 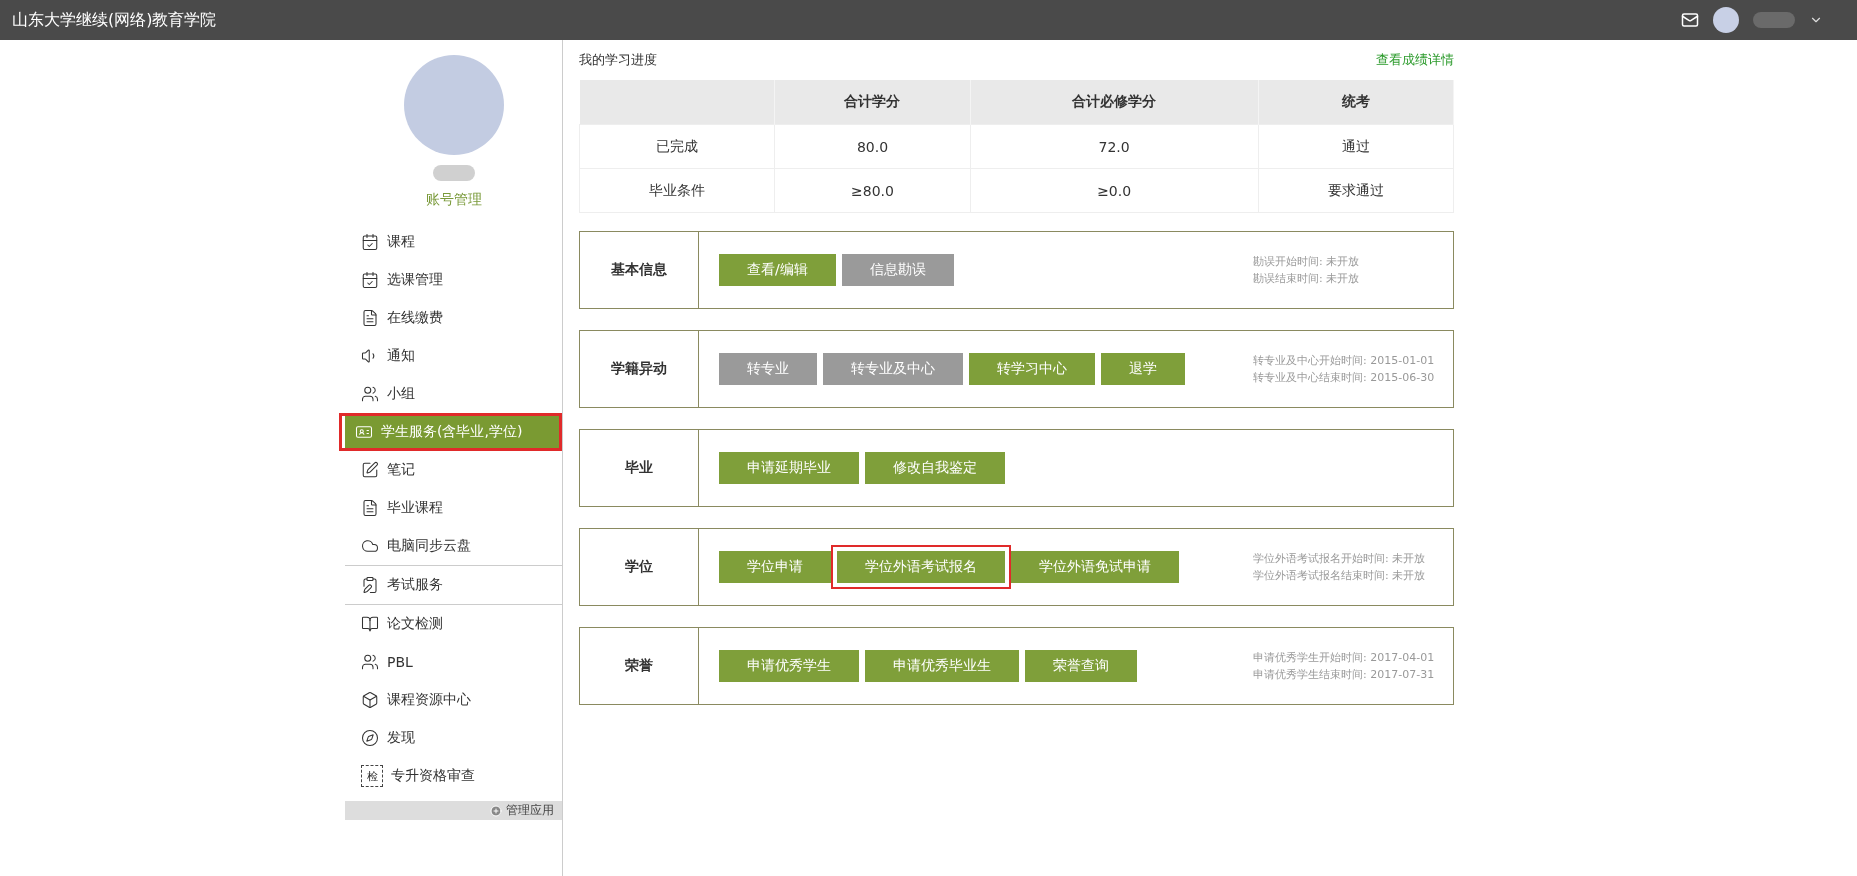 I want to click on sidebar-item: 毕业课程, so click(x=453, y=508).